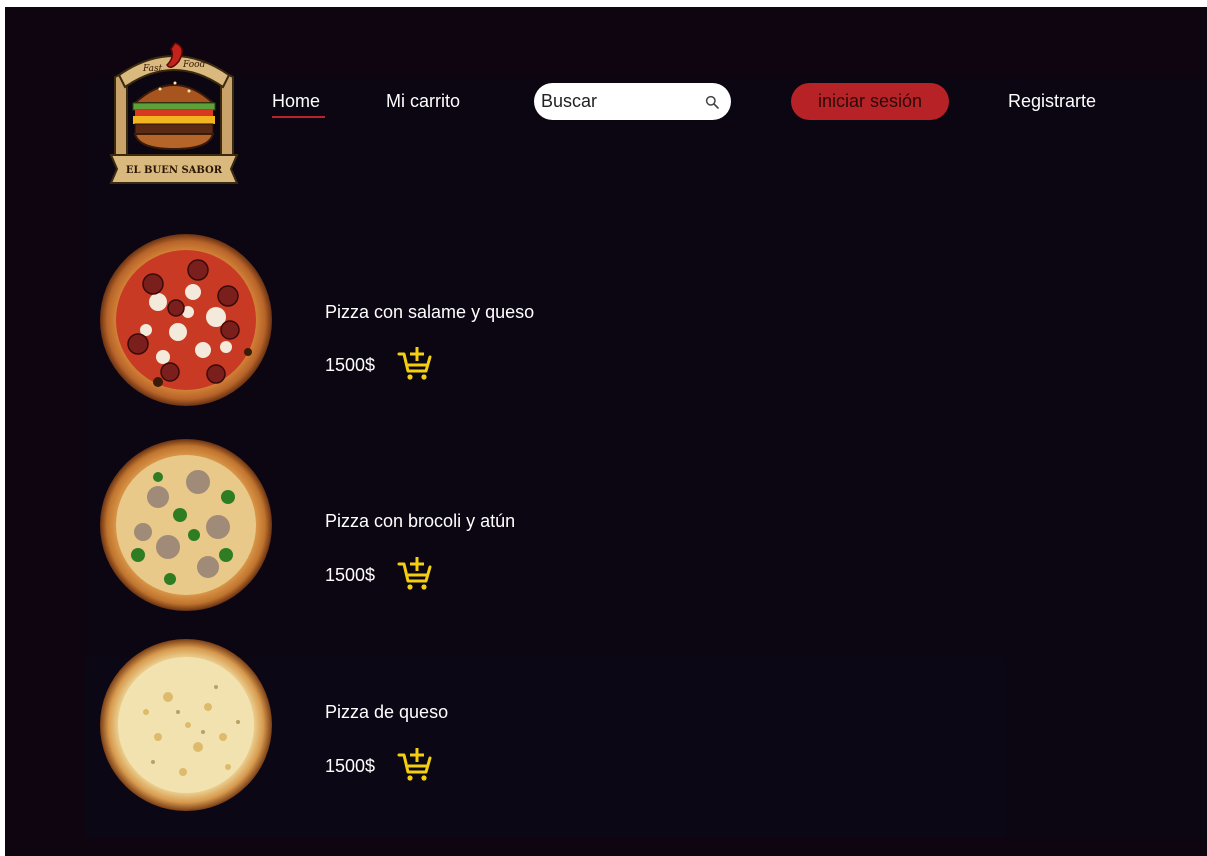  What do you see at coordinates (174, 170) in the screenshot?
I see `logo-banner-text: EL BUEN SABOR` at bounding box center [174, 170].